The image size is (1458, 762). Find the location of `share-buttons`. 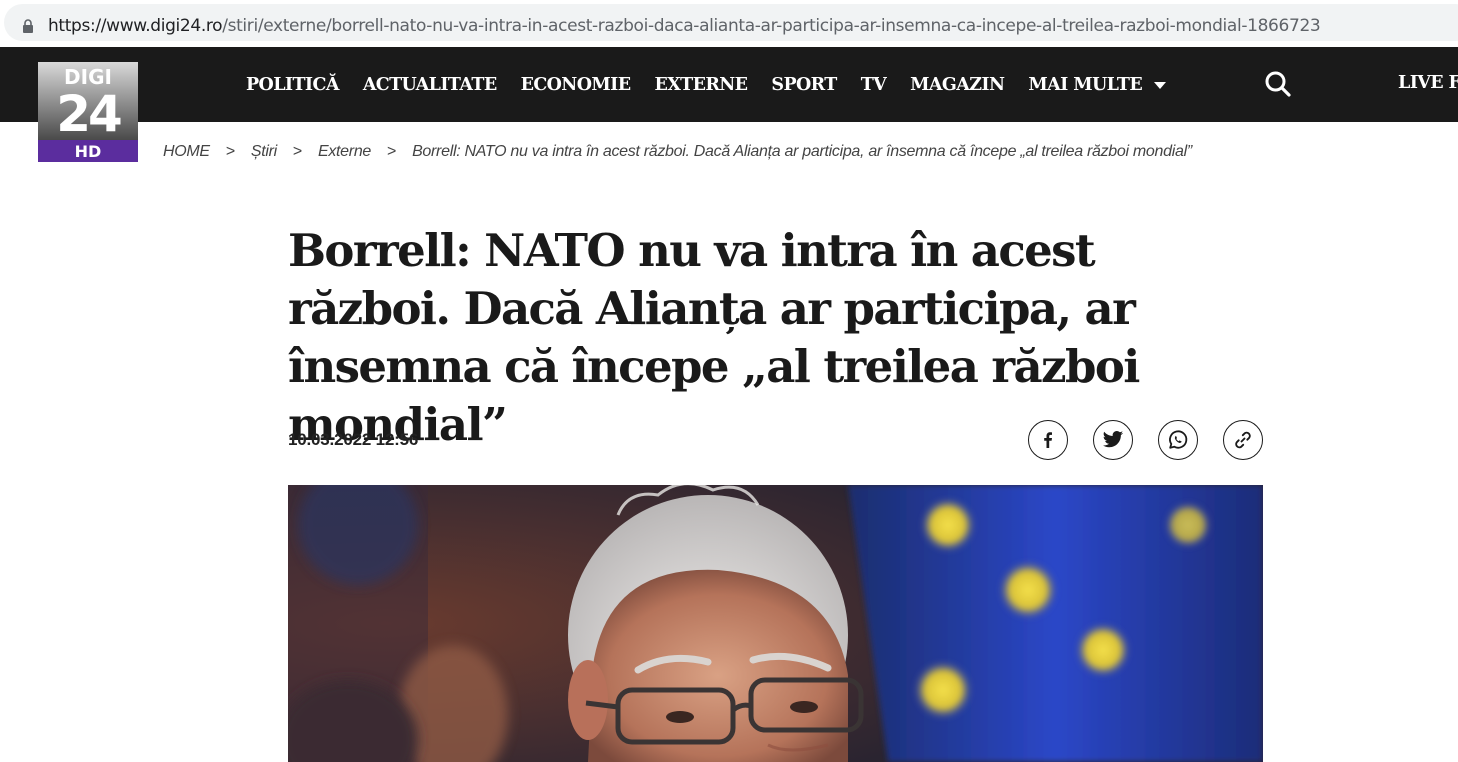

share-buttons is located at coordinates (1145, 440).